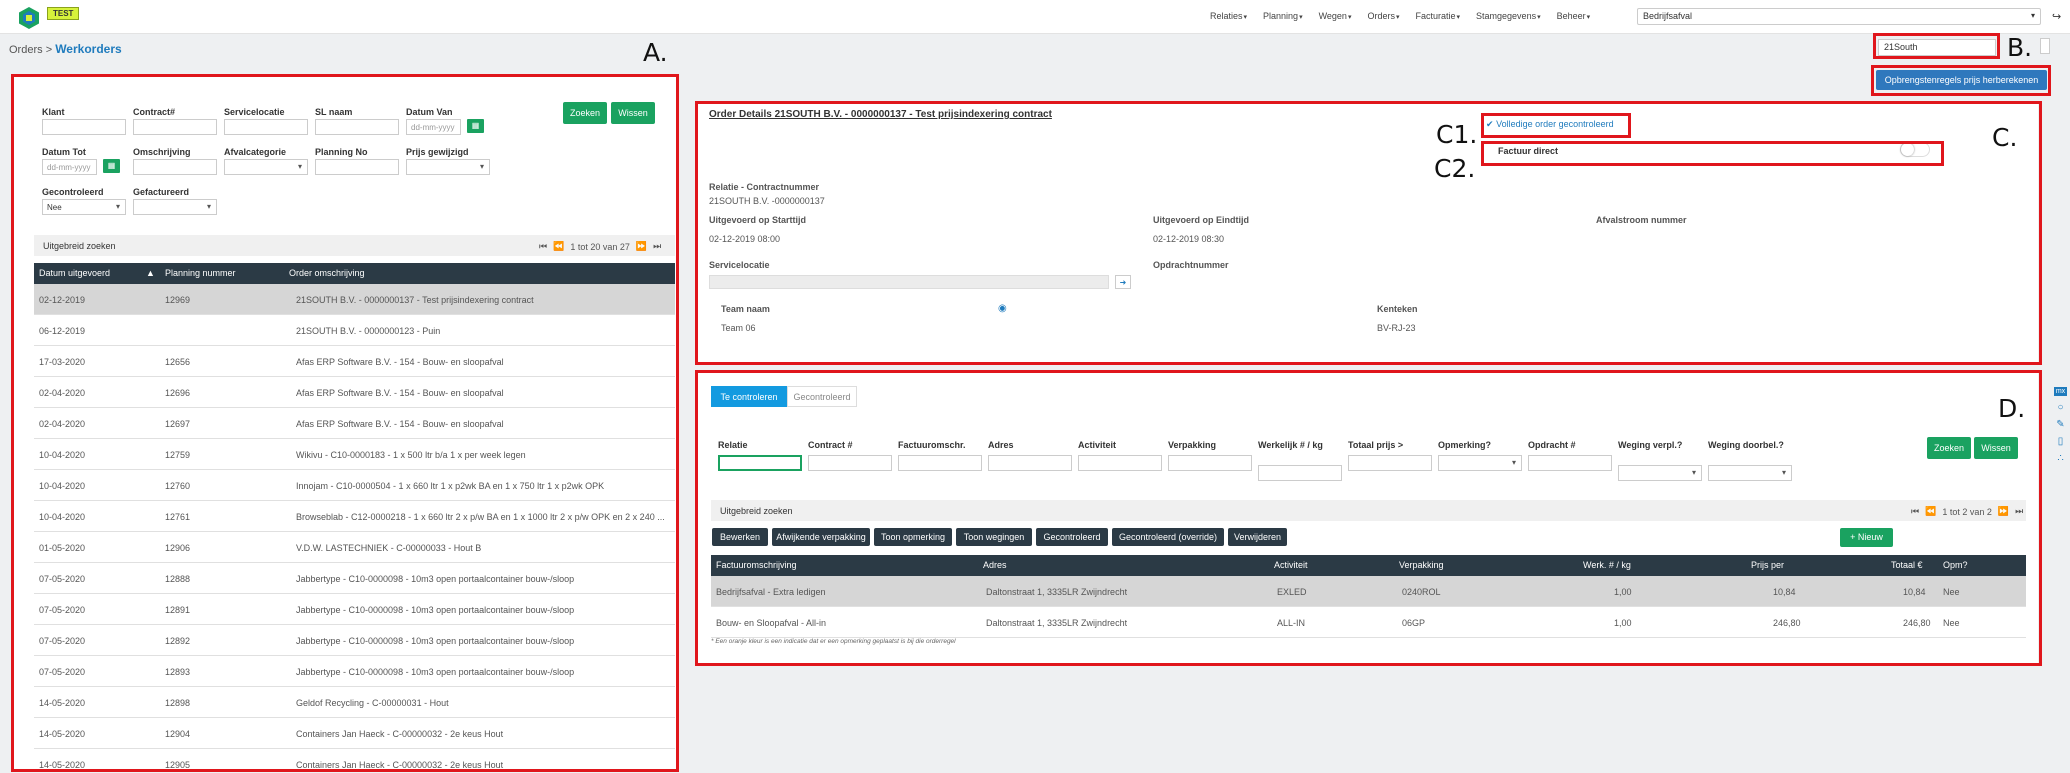 The image size is (2070, 773). Describe the element at coordinates (1072, 537) in the screenshot. I see `gecontroleerd-button: Gecontroleerd` at that location.